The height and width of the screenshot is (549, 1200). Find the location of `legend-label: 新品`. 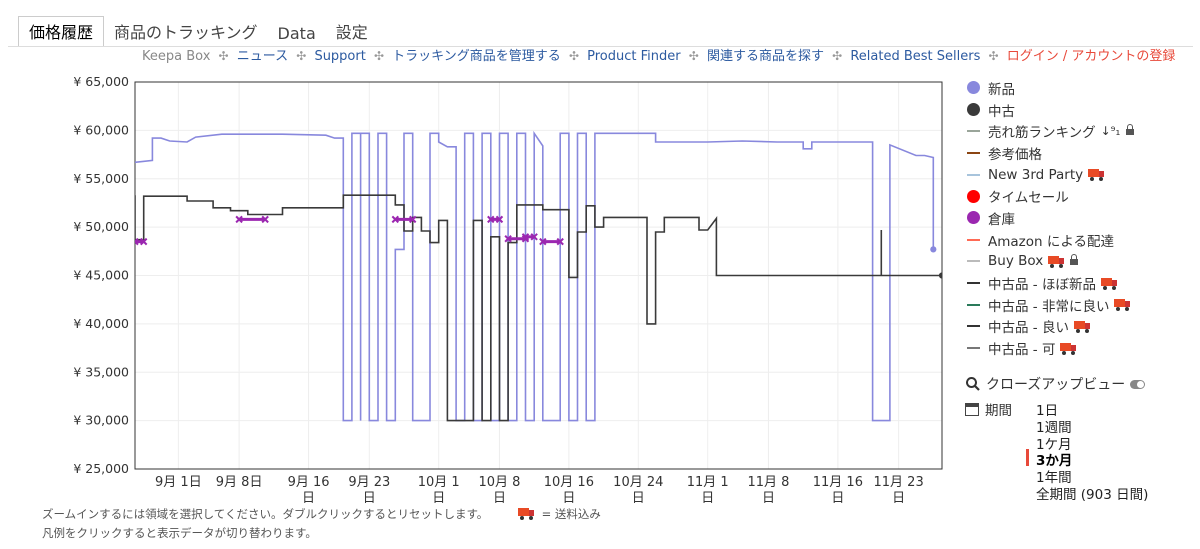

legend-label: 新品 is located at coordinates (1001, 89).